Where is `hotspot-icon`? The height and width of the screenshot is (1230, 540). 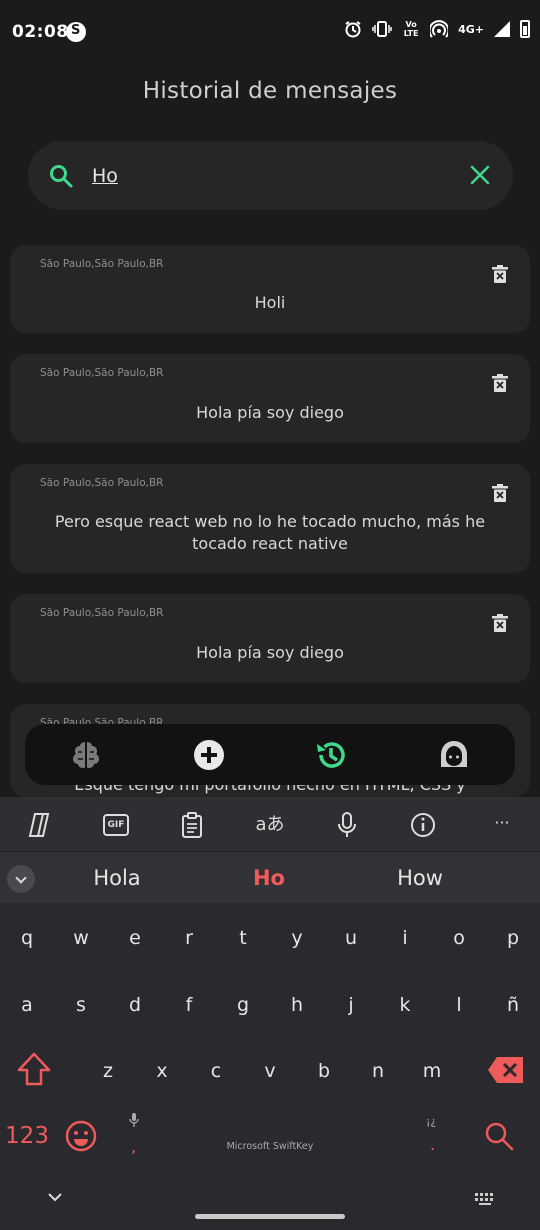
hotspot-icon is located at coordinates (439, 29).